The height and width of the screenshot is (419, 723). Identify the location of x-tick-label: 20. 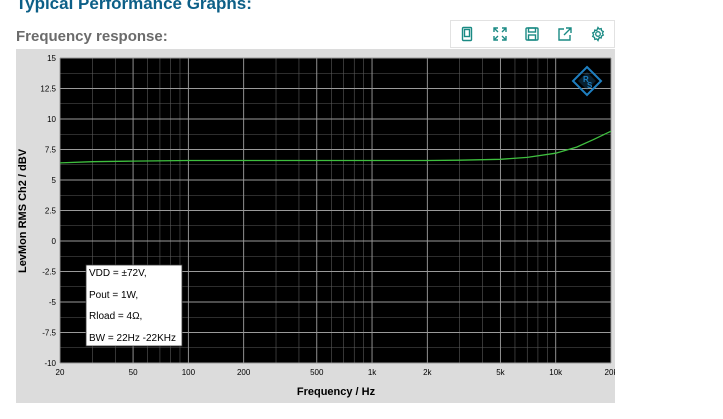
(60, 372).